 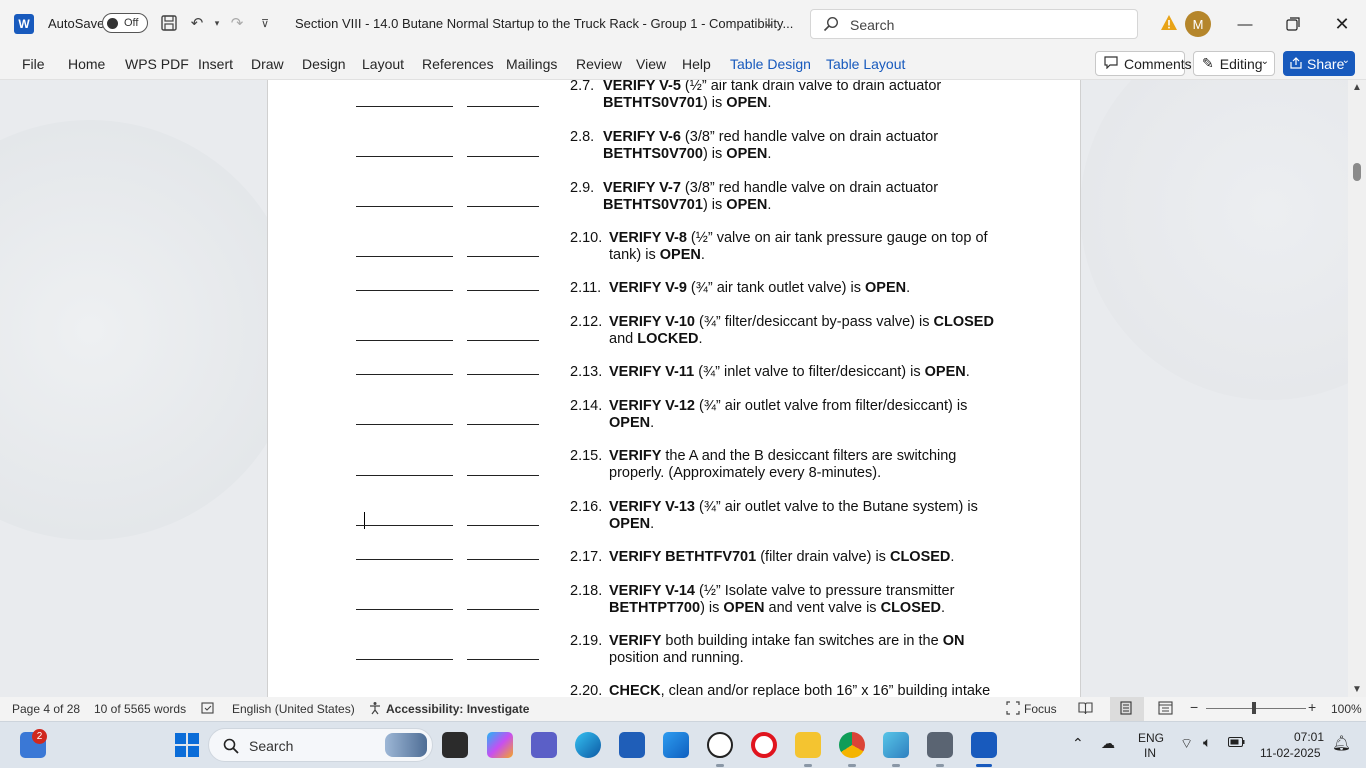 What do you see at coordinates (1357, 87) in the screenshot?
I see `scroll-up-icon: ▲` at bounding box center [1357, 87].